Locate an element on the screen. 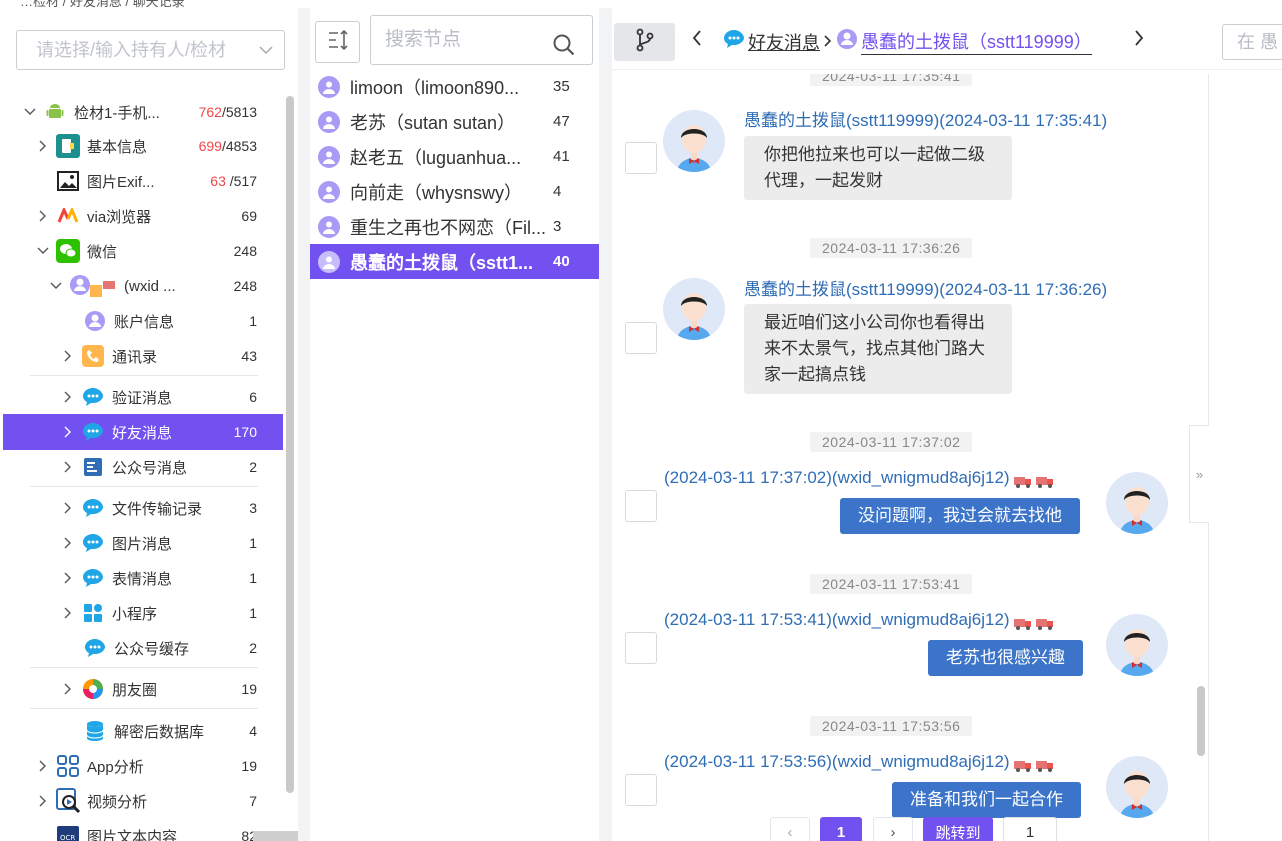 The height and width of the screenshot is (841, 1282). tree-item-official-cache: 公众号缓存 2 is located at coordinates (143, 648).